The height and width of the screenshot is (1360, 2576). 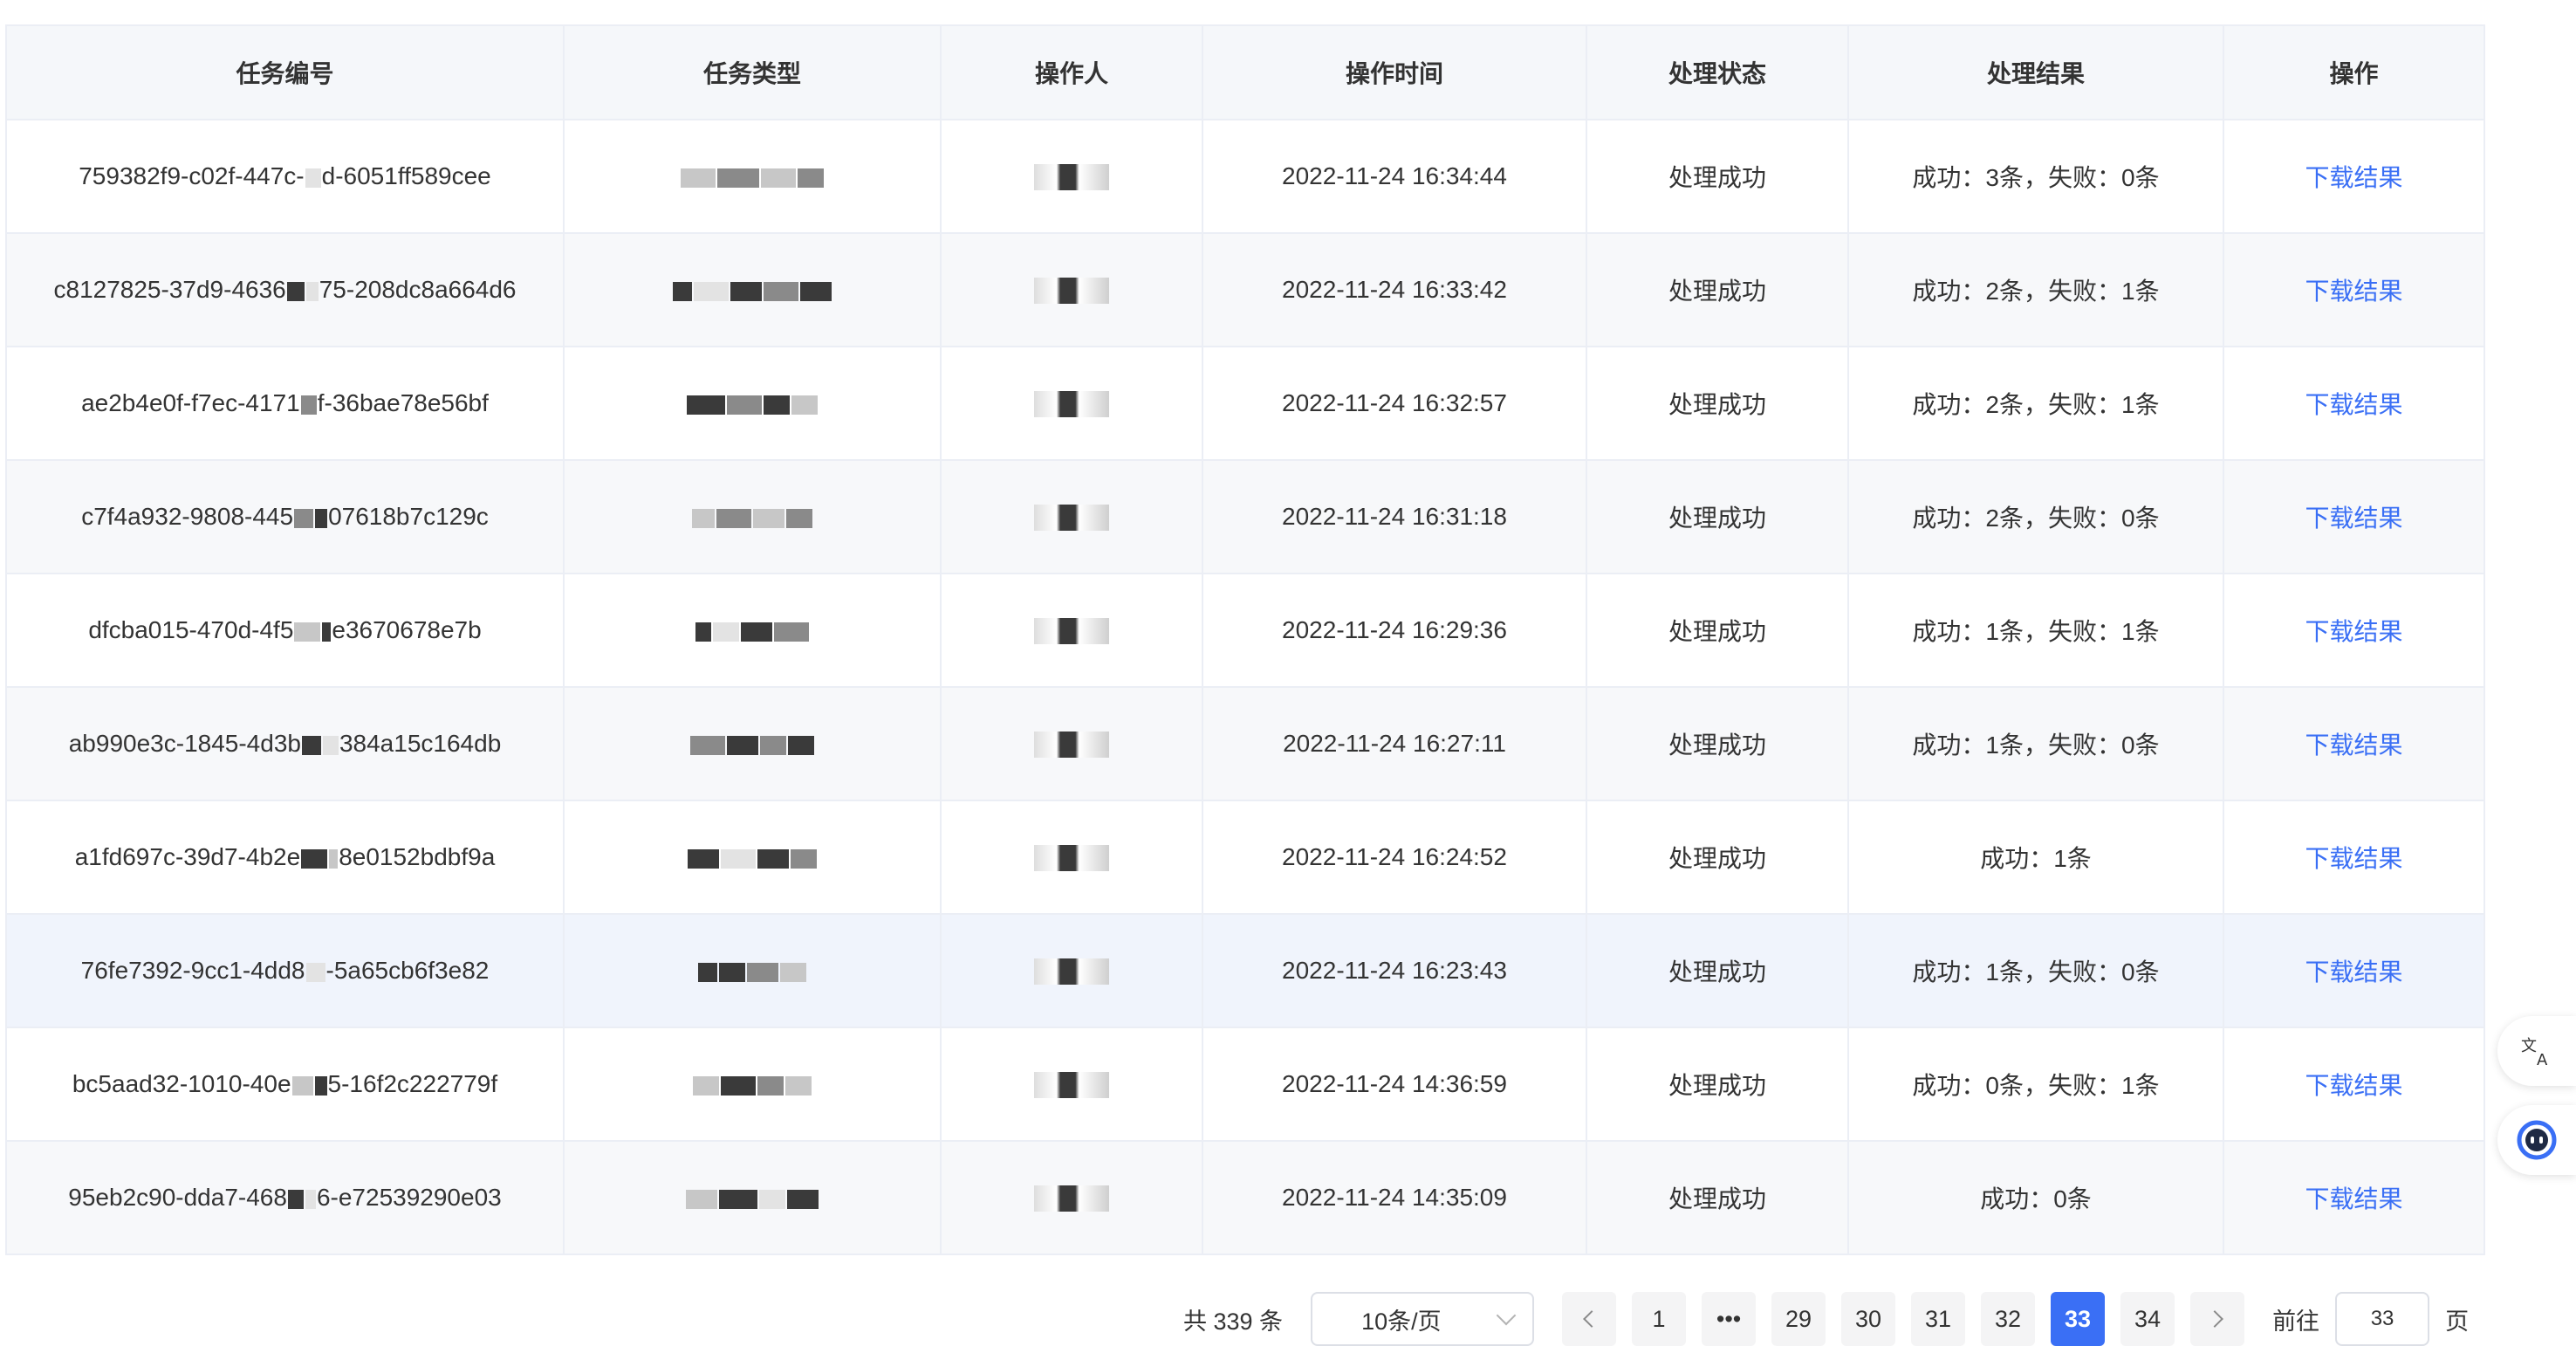 I want to click on chevron-down-icon, so click(x=1507, y=1315).